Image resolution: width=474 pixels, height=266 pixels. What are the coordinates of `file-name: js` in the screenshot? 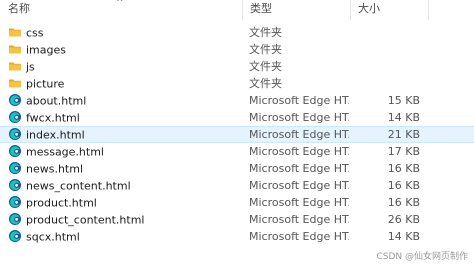 It's located at (30, 67).